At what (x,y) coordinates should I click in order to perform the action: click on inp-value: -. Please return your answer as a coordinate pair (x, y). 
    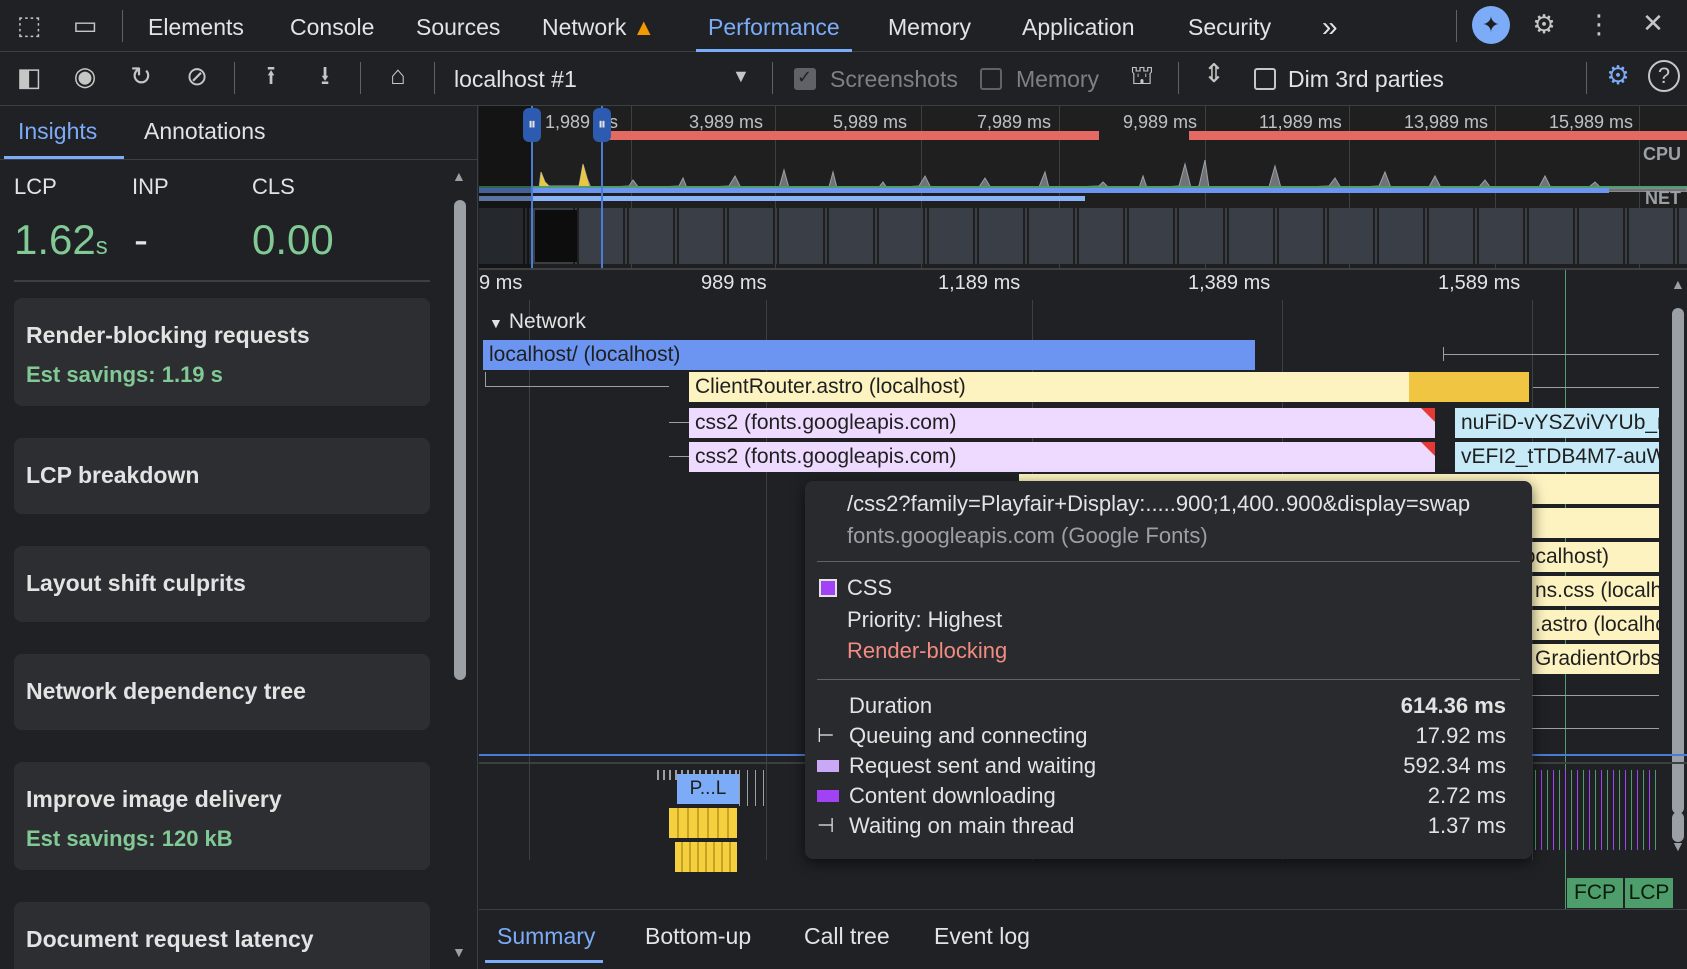
    Looking at the image, I should click on (141, 240).